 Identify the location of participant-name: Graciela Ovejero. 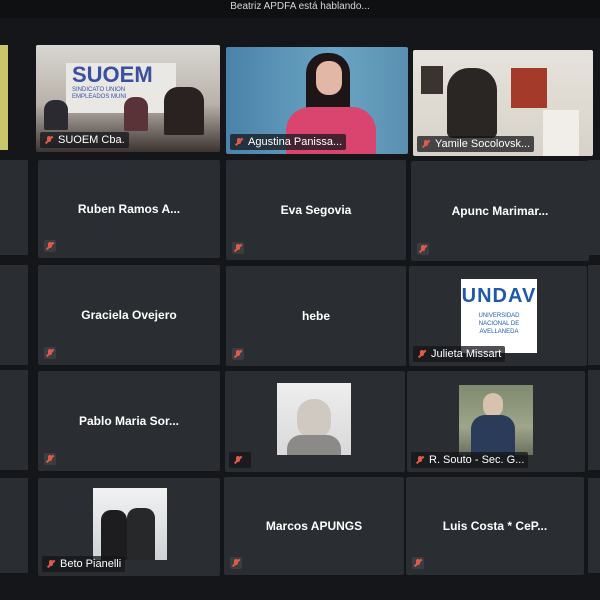
(129, 315).